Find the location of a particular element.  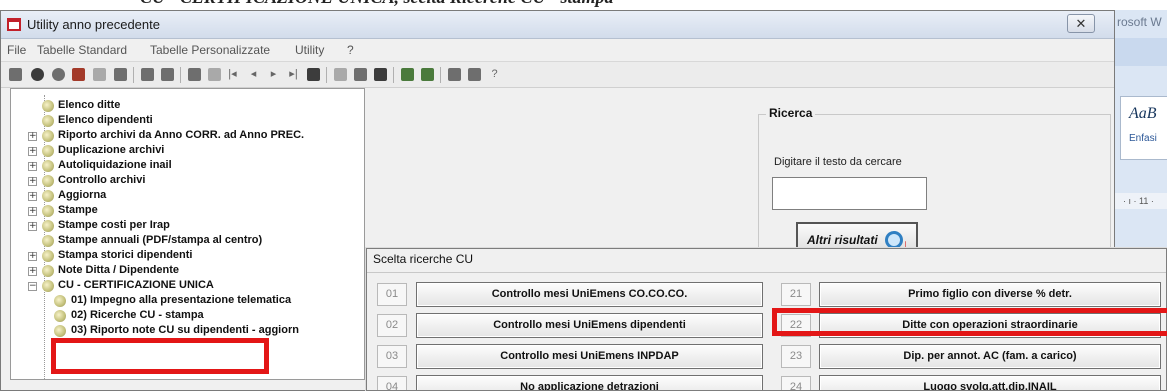

background-app-title: rosoft W is located at coordinates (1139, 22).